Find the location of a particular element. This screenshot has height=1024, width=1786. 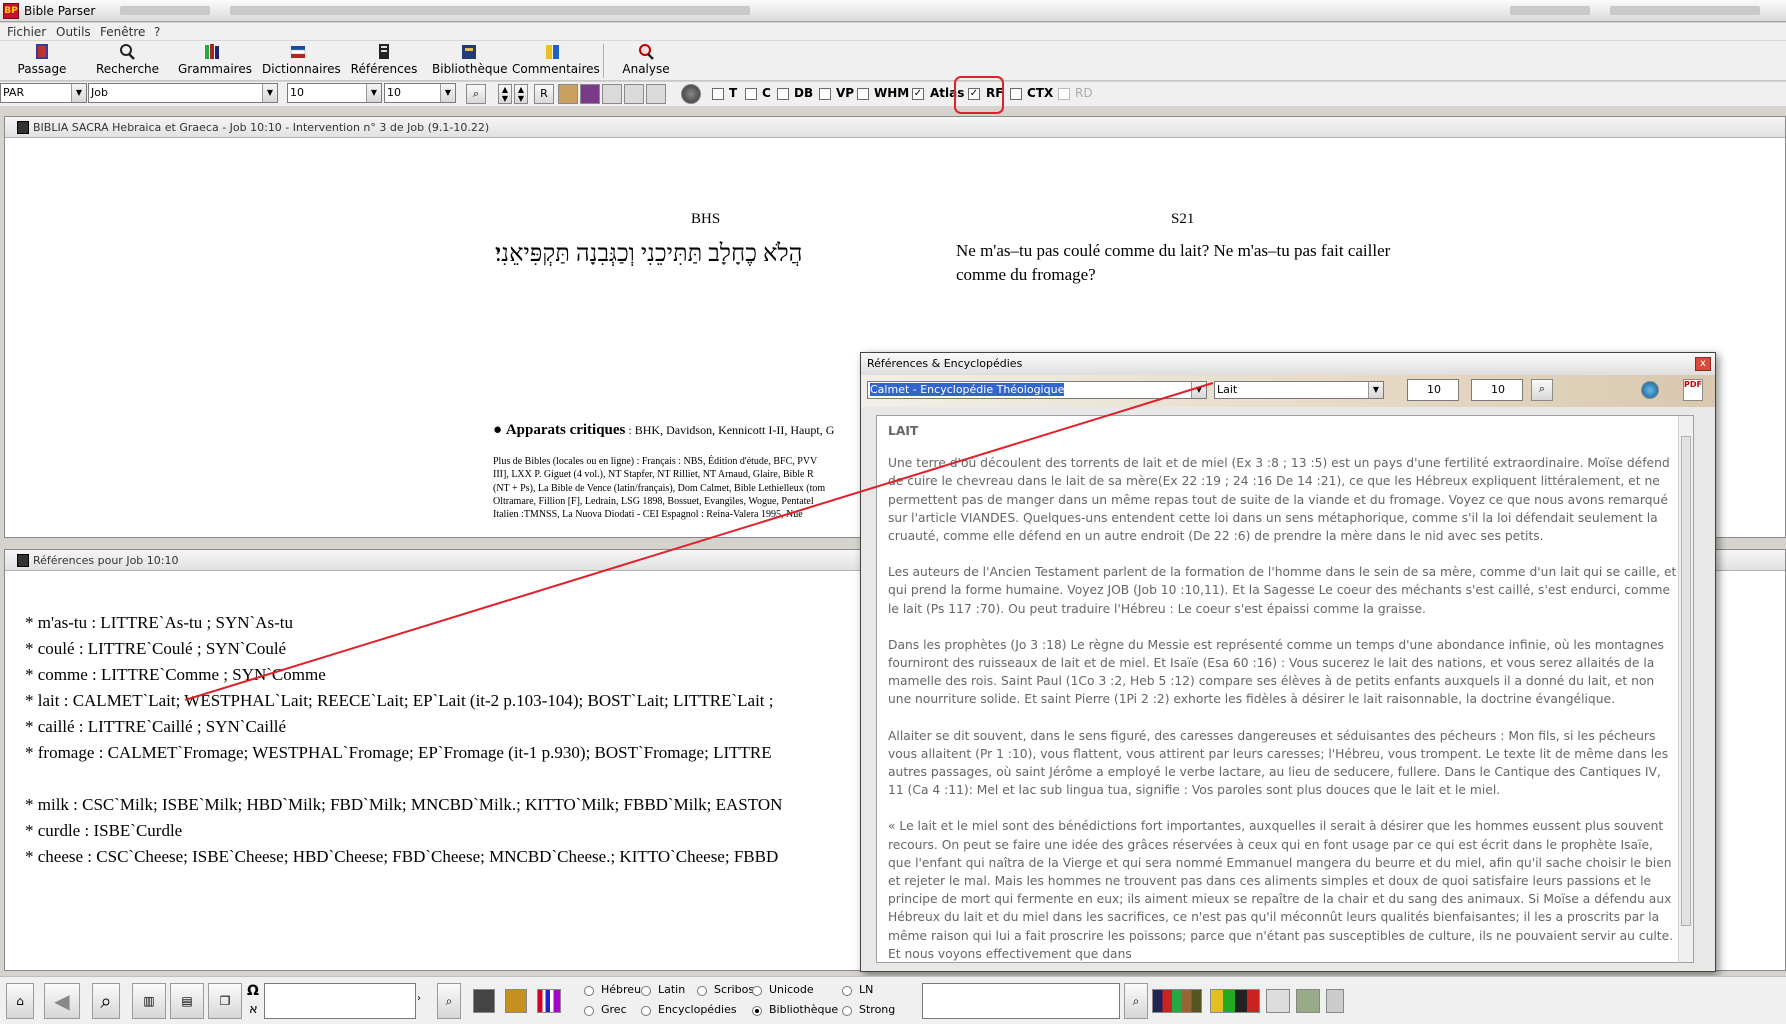

radio-encyclopedies is located at coordinates (646, 1011).